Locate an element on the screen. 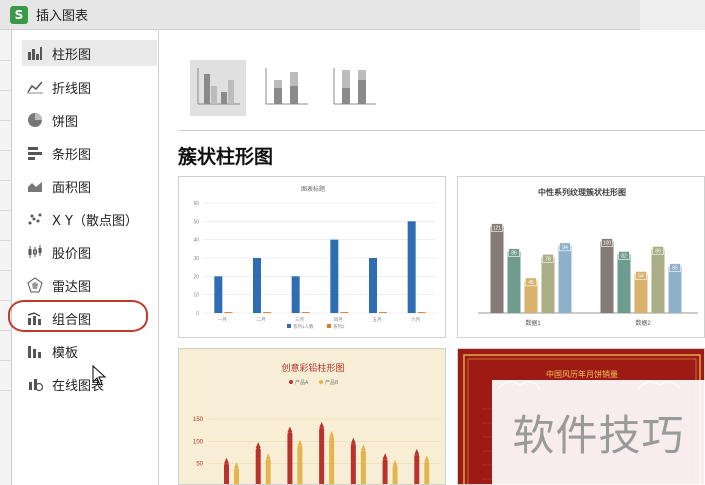 This screenshot has width=705, height=485. sidebar-item-label: 股价图 is located at coordinates (72, 254).